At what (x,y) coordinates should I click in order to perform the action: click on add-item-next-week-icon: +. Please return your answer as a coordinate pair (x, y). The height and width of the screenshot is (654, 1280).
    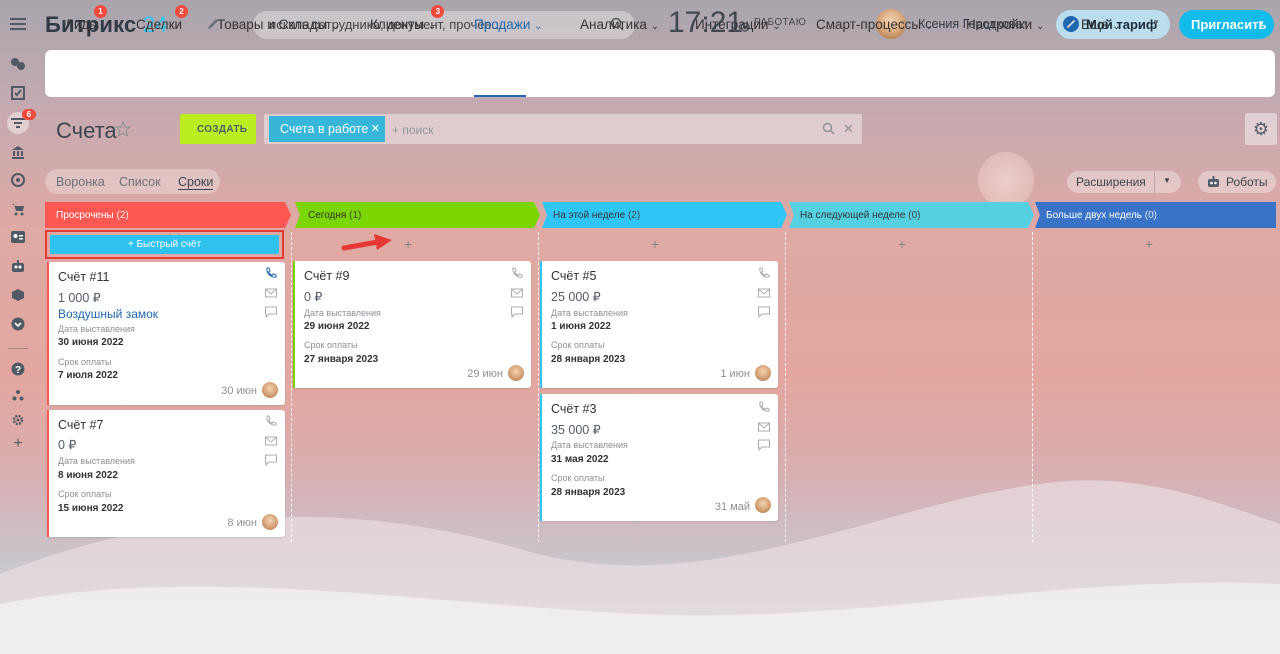
    Looking at the image, I should click on (902, 244).